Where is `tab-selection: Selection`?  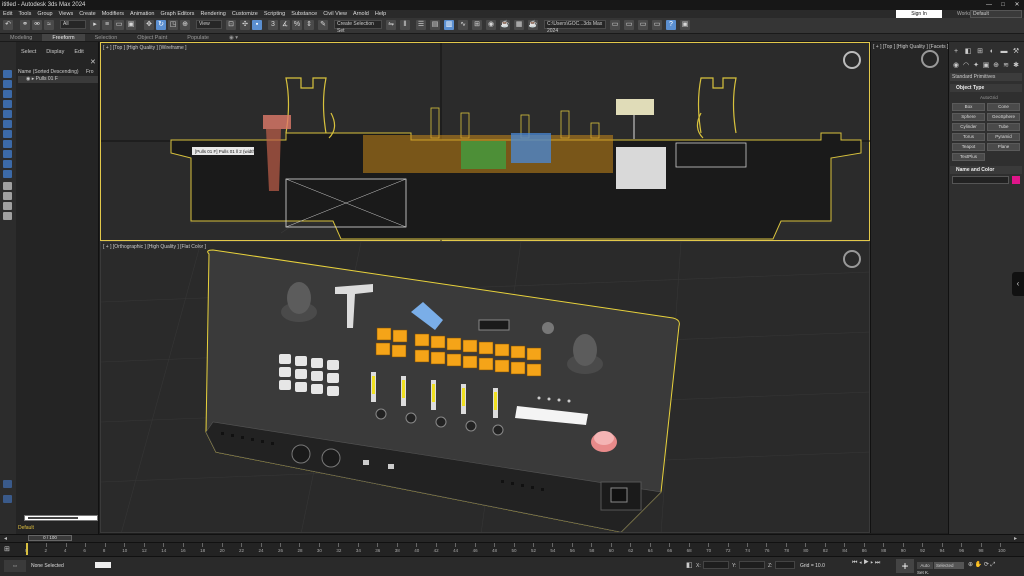
tab-selection: Selection is located at coordinates (106, 37).